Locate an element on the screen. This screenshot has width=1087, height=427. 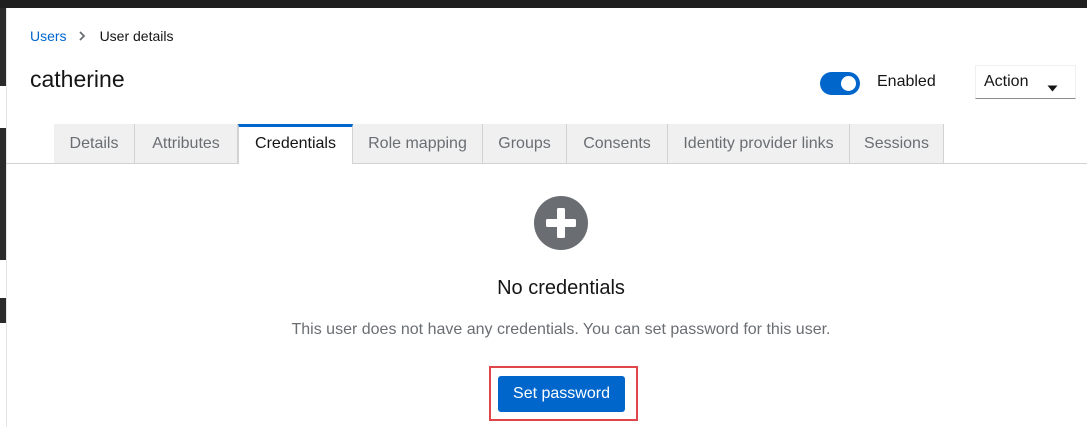
breadcrumb-users-link: Users is located at coordinates (48, 36).